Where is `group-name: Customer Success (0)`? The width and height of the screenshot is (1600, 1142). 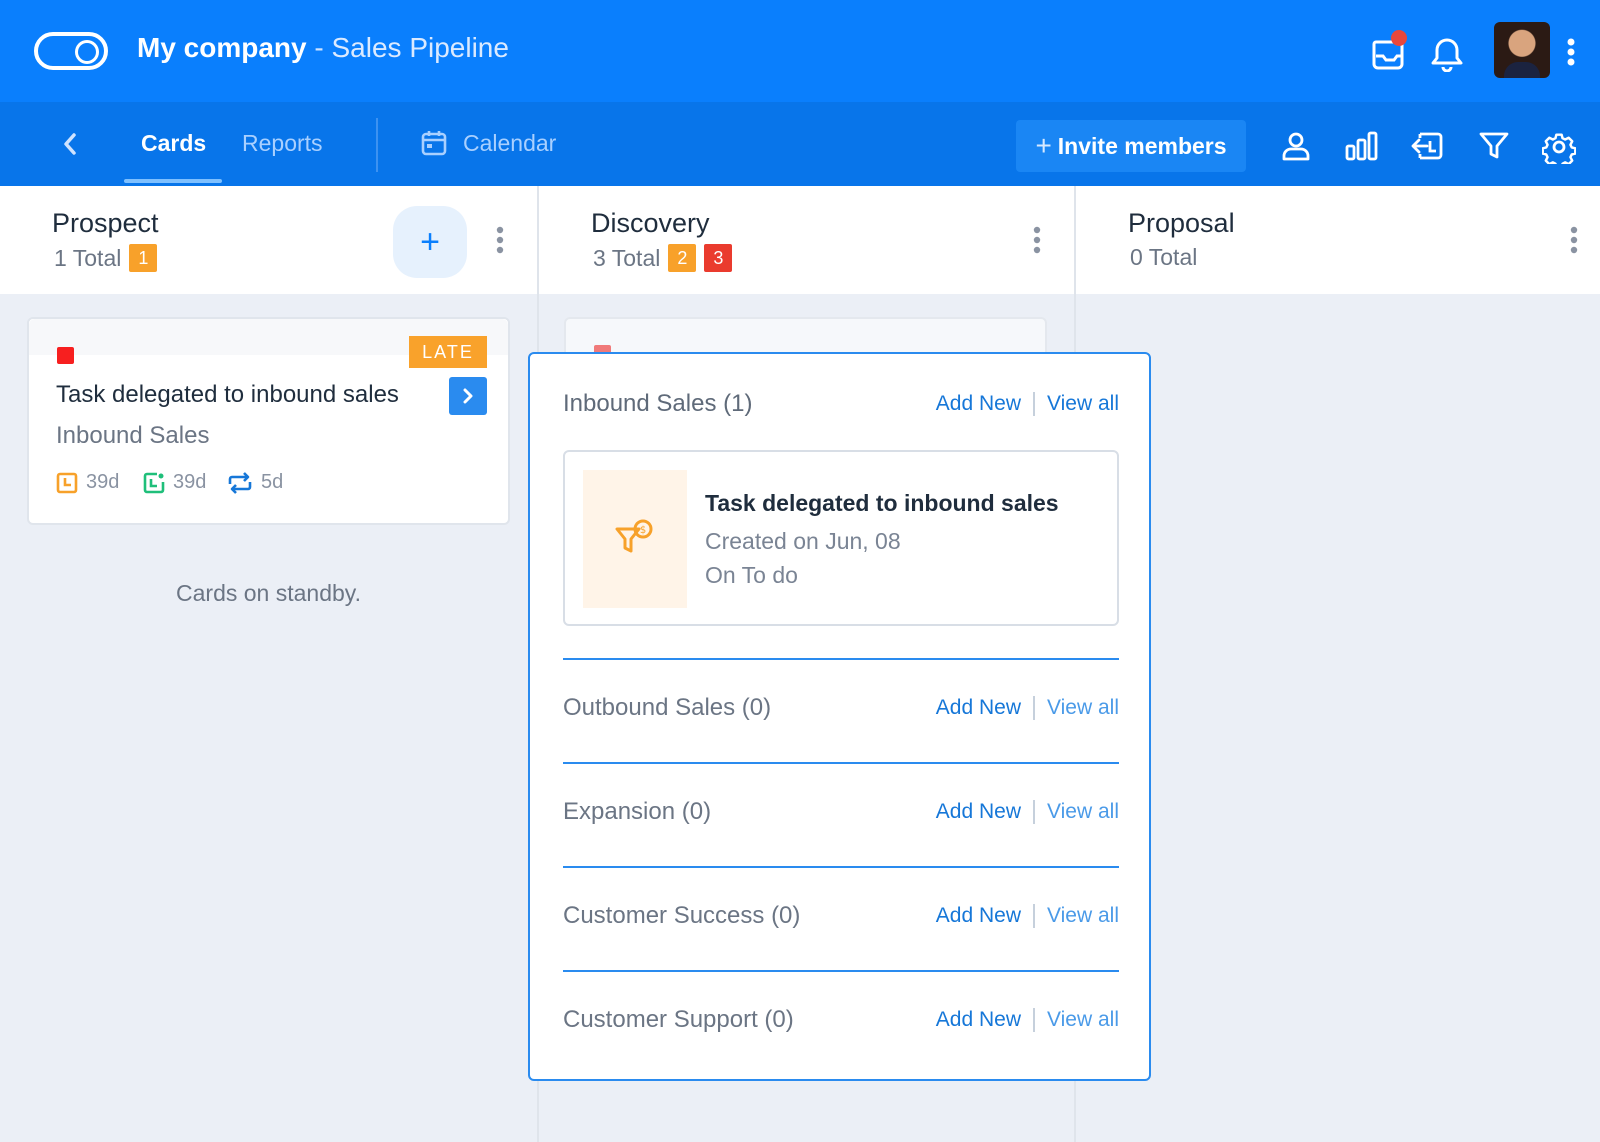 group-name: Customer Success (0) is located at coordinates (682, 915).